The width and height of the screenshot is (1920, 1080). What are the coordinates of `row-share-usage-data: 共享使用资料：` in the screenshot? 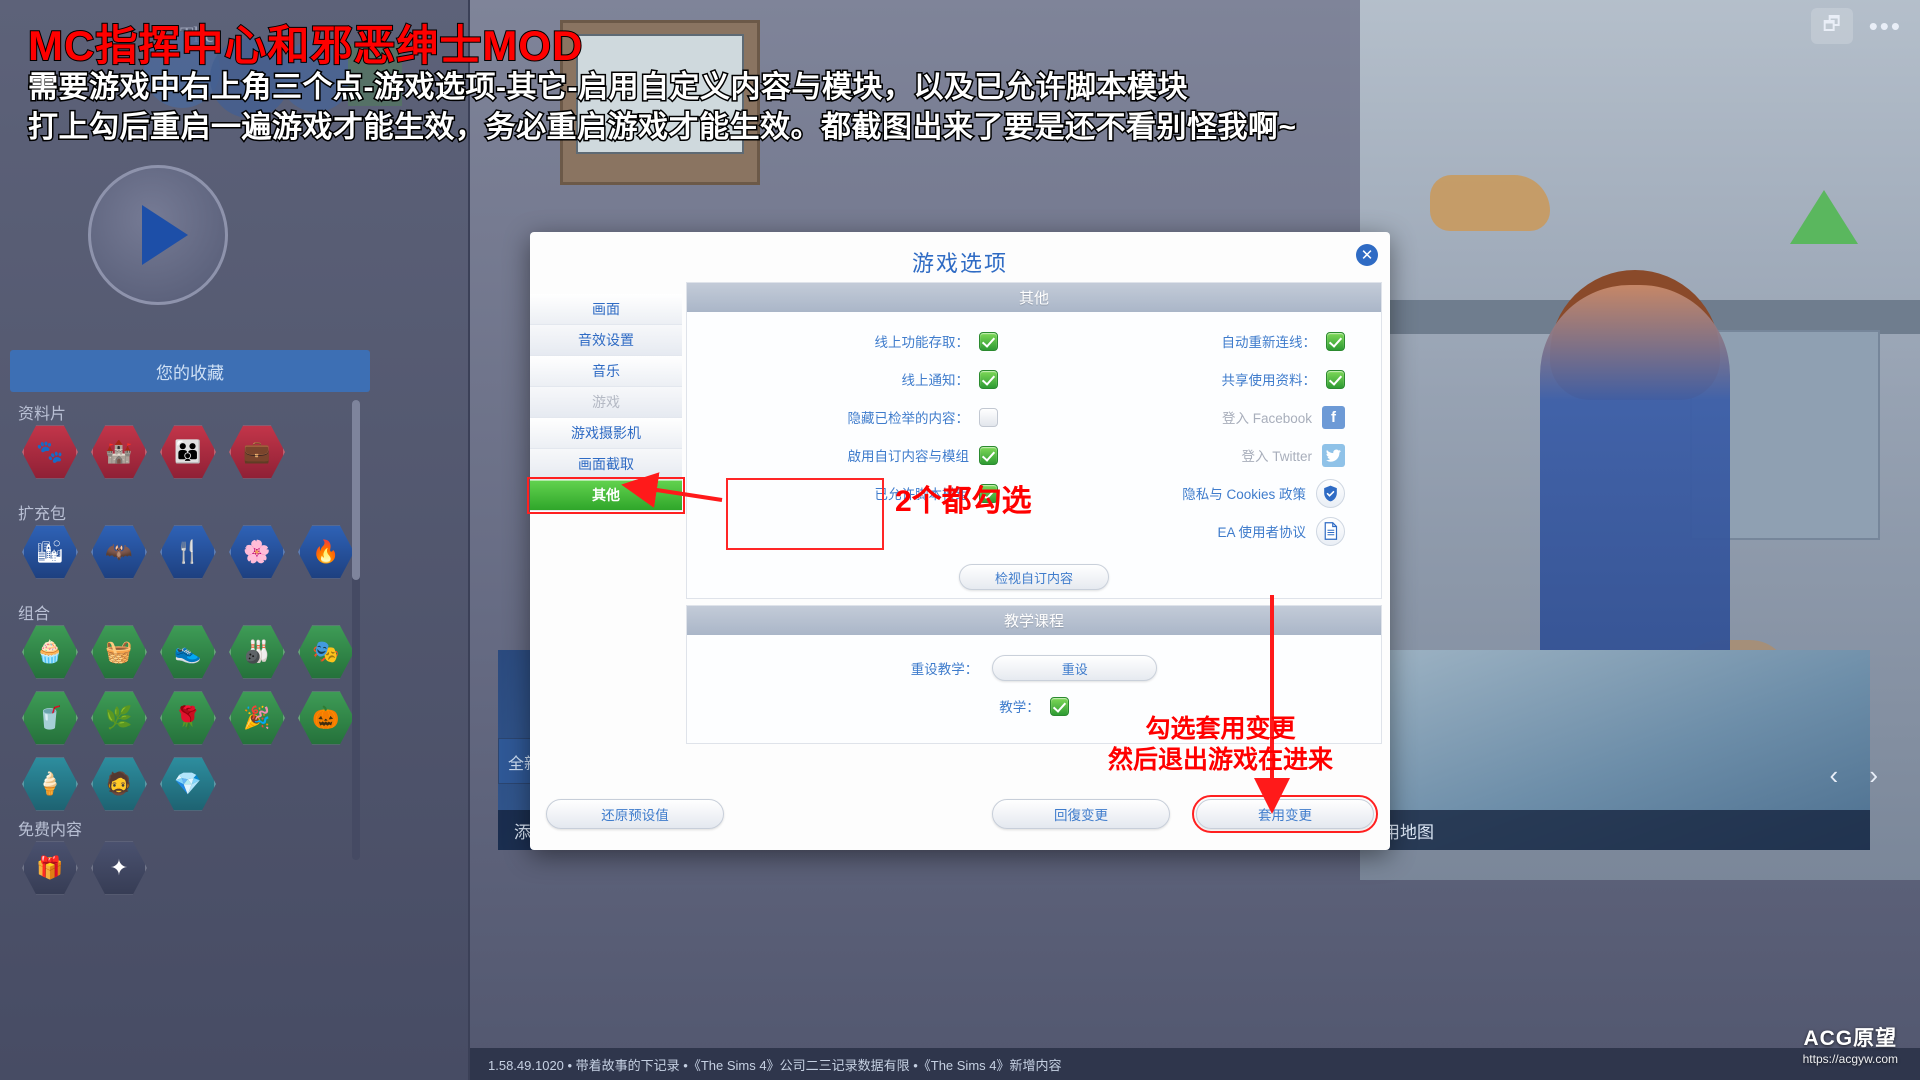 It's located at (1207, 379).